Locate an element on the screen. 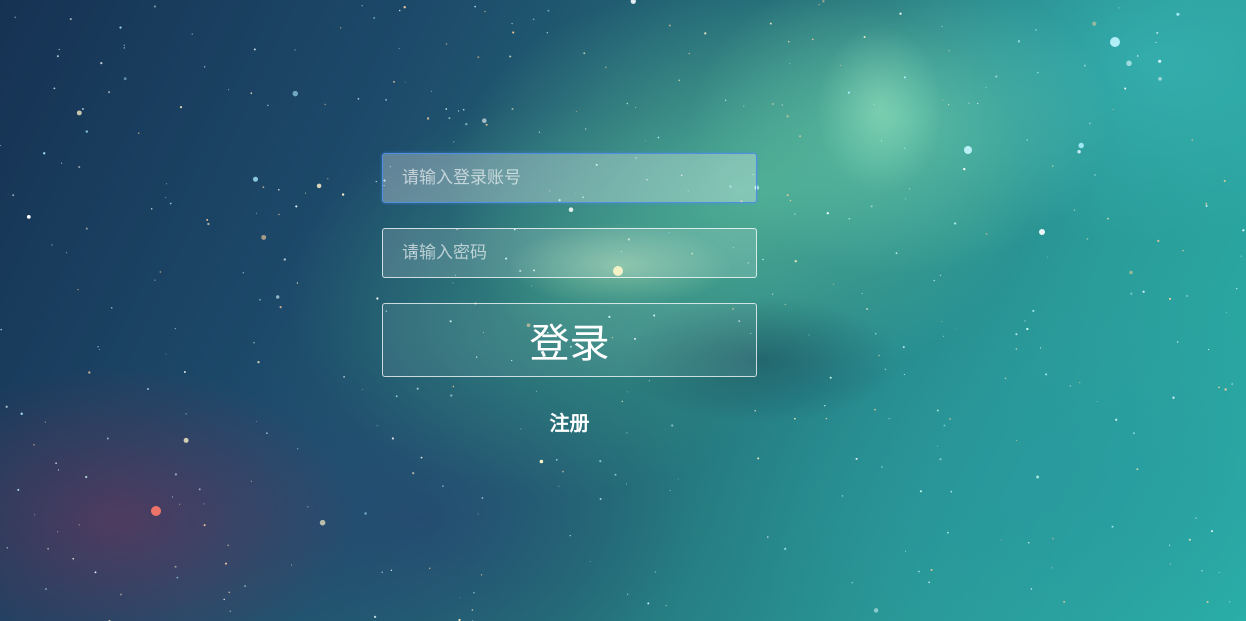 This screenshot has width=1246, height=621. username-input is located at coordinates (569, 178).